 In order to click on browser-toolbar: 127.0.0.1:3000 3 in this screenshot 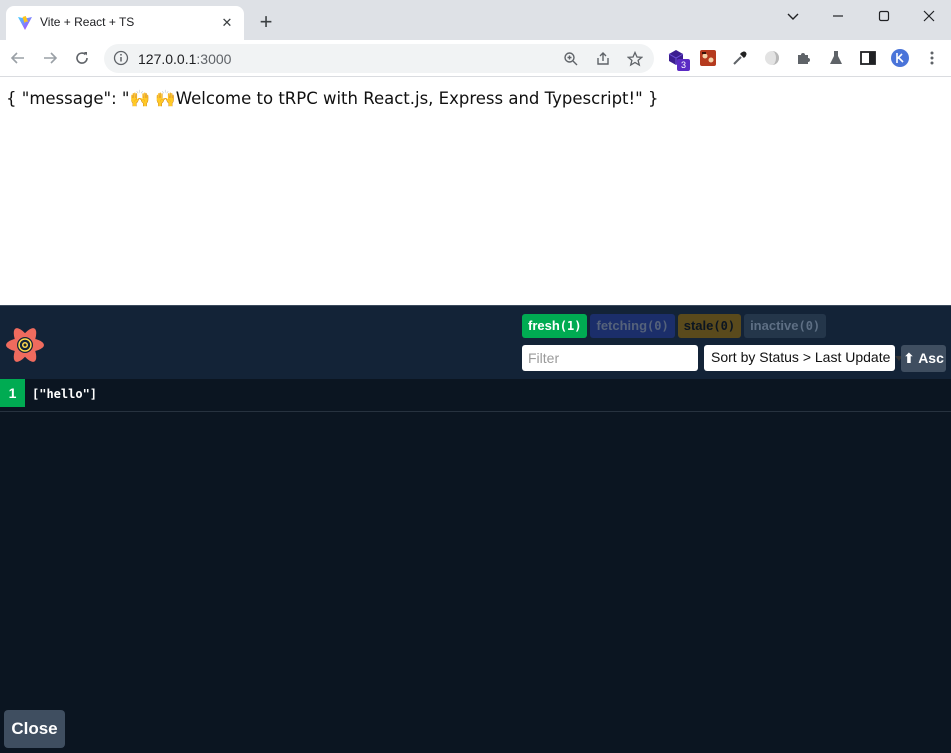, I will do `click(475, 58)`.